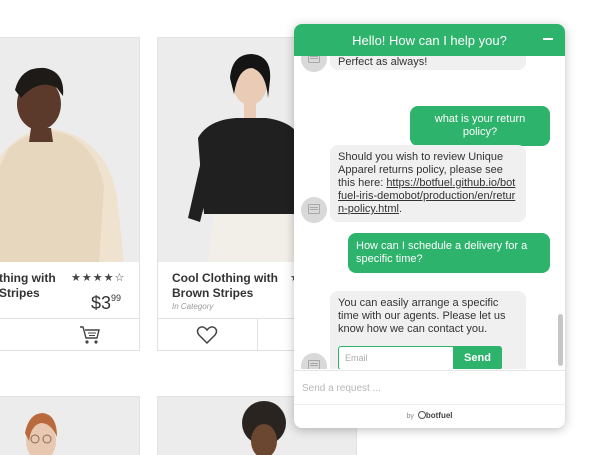 The height and width of the screenshot is (455, 592). I want to click on email-field, so click(396, 357).